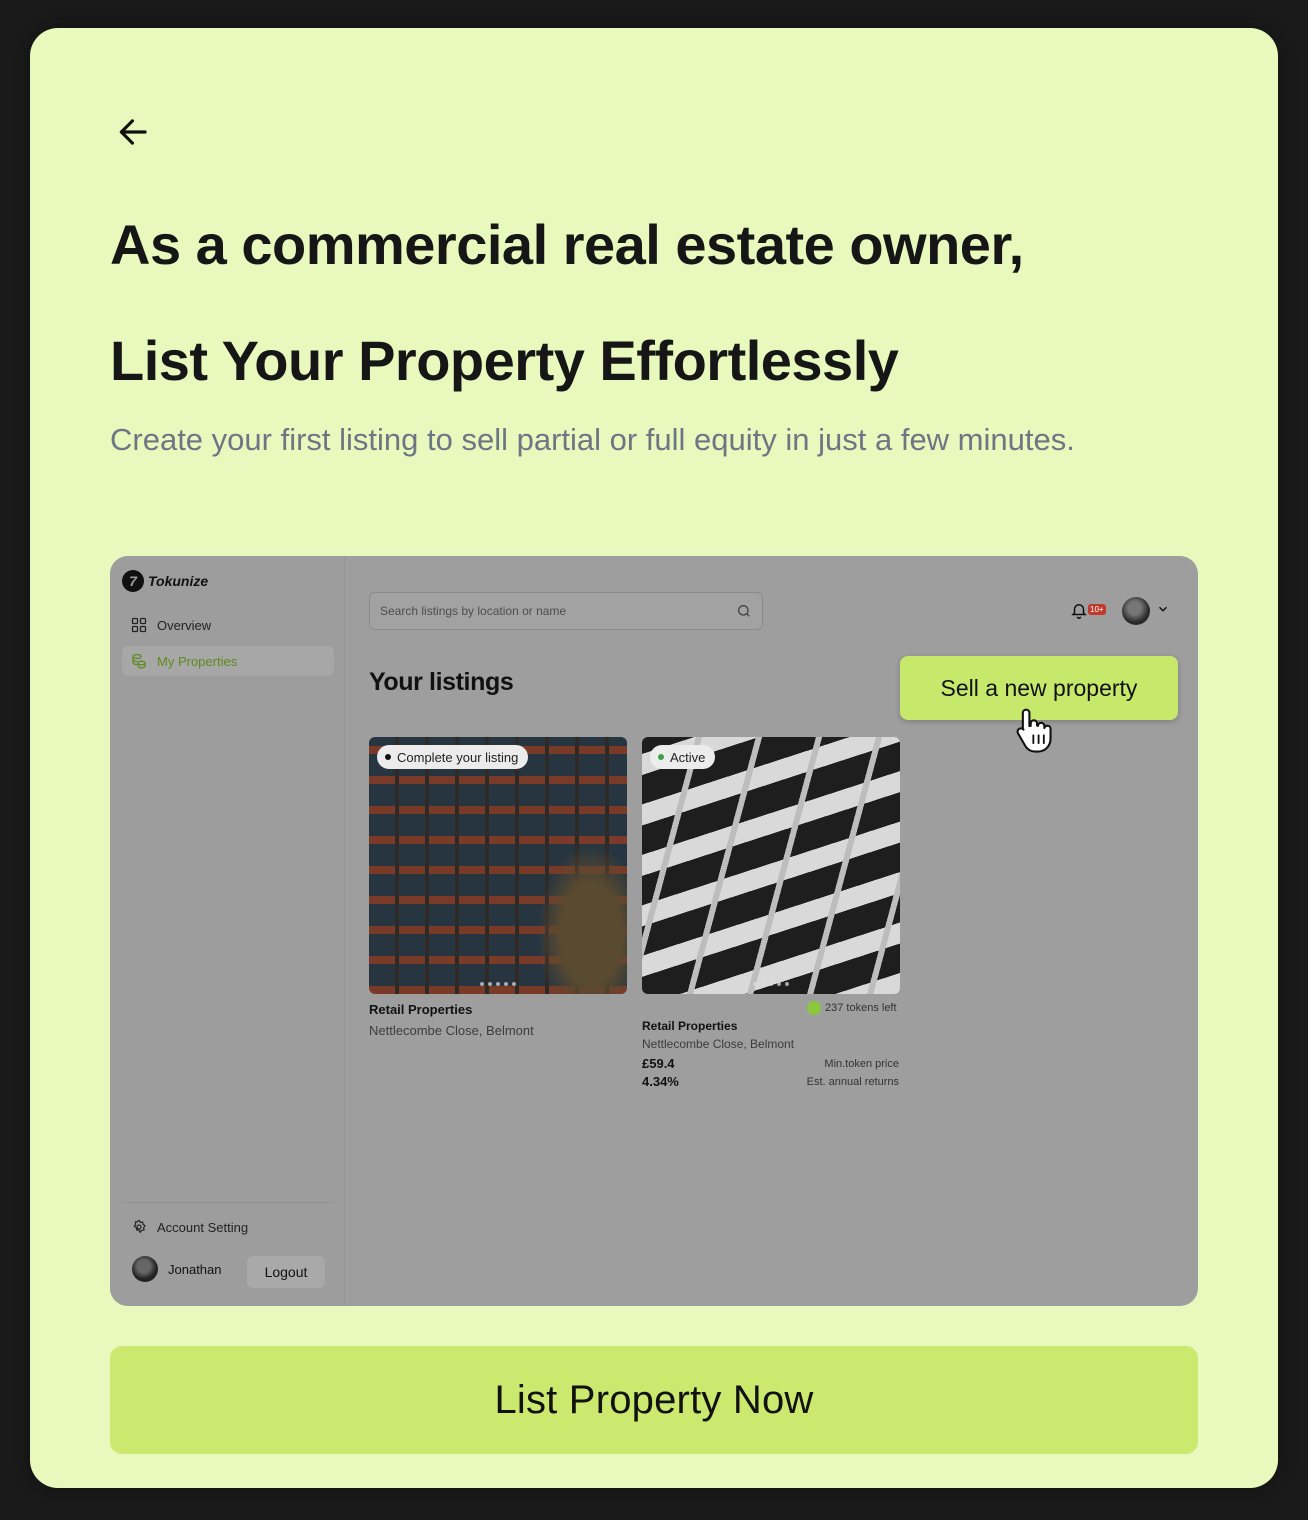 Image resolution: width=1308 pixels, height=1520 pixels. Describe the element at coordinates (1097, 609) in the screenshot. I see `notification-badge: 10+` at that location.